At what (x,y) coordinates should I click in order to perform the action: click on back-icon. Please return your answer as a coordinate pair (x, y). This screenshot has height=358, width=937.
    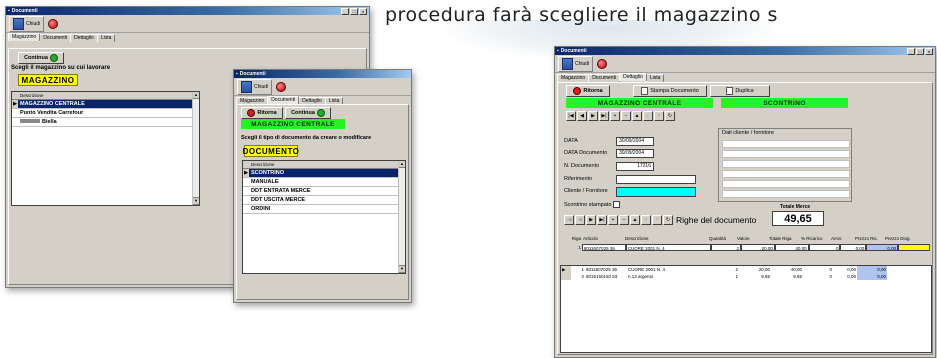
    Looking at the image, I should click on (251, 113).